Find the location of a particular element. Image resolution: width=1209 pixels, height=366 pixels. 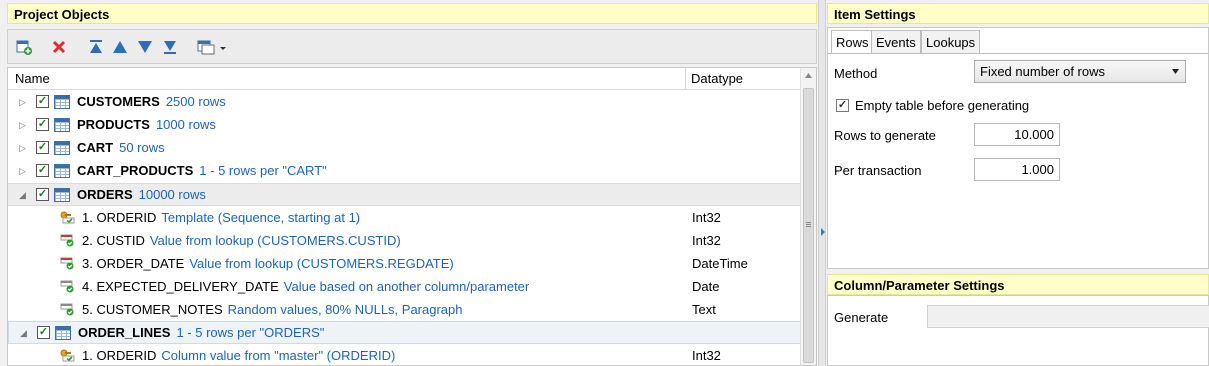

move-down-icon is located at coordinates (145, 47).